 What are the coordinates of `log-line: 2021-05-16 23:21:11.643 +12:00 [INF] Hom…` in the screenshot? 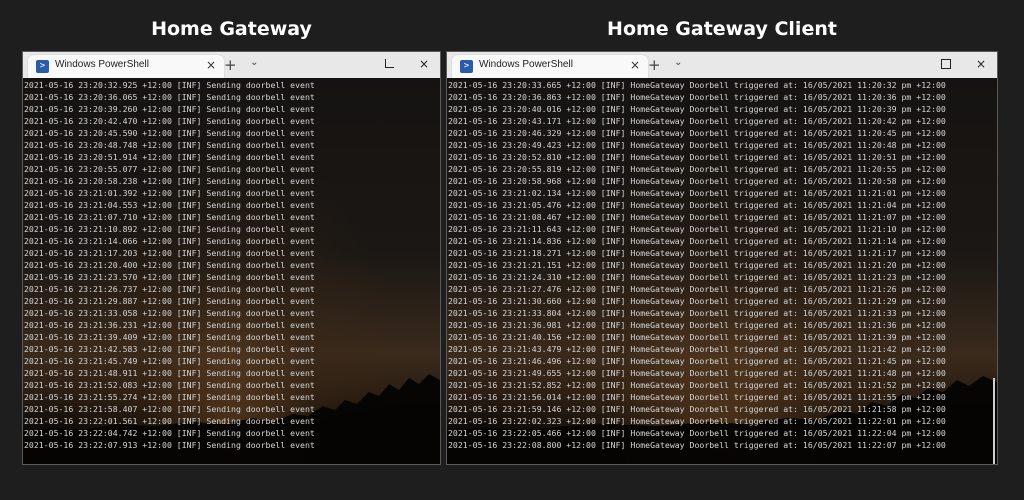 It's located at (697, 229).